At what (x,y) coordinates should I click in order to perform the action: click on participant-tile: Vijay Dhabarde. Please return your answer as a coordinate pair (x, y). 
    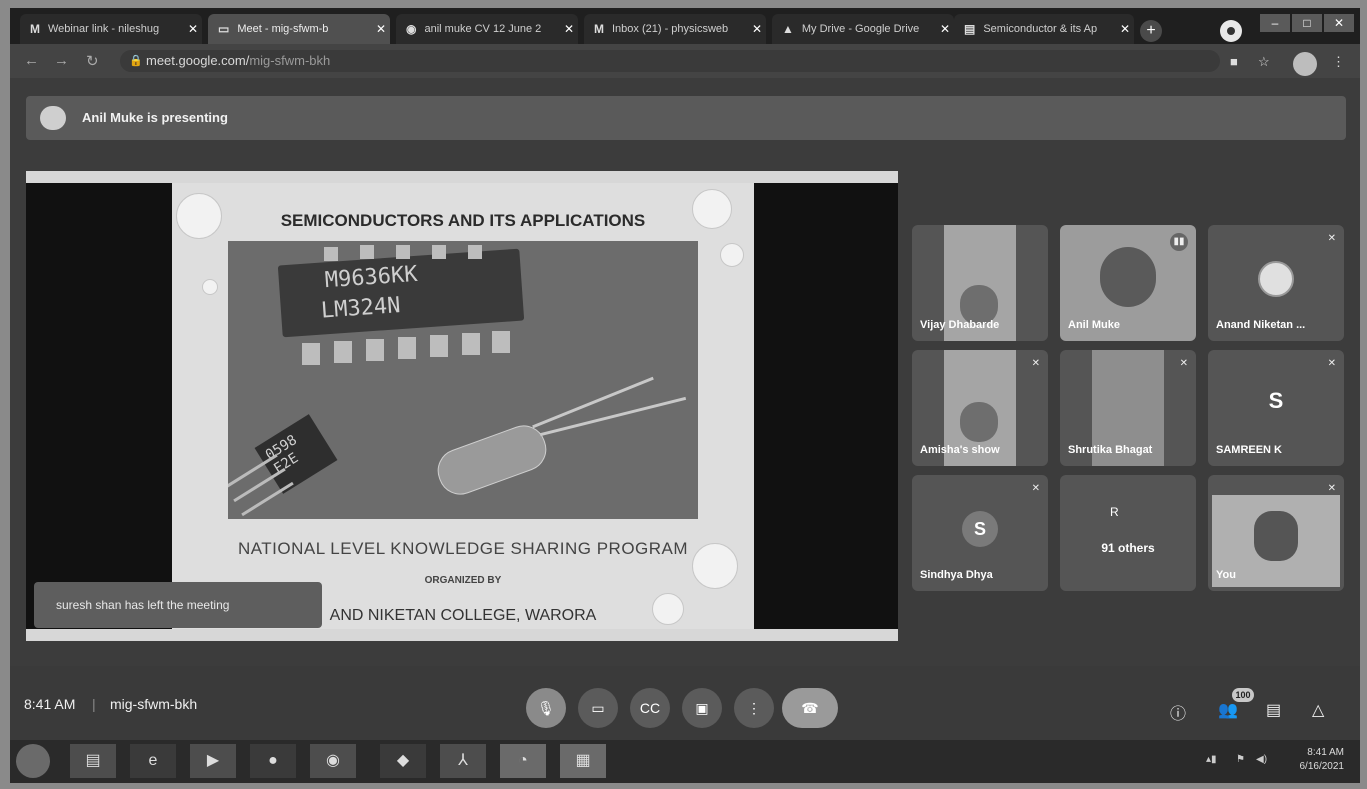
    Looking at the image, I should click on (980, 283).